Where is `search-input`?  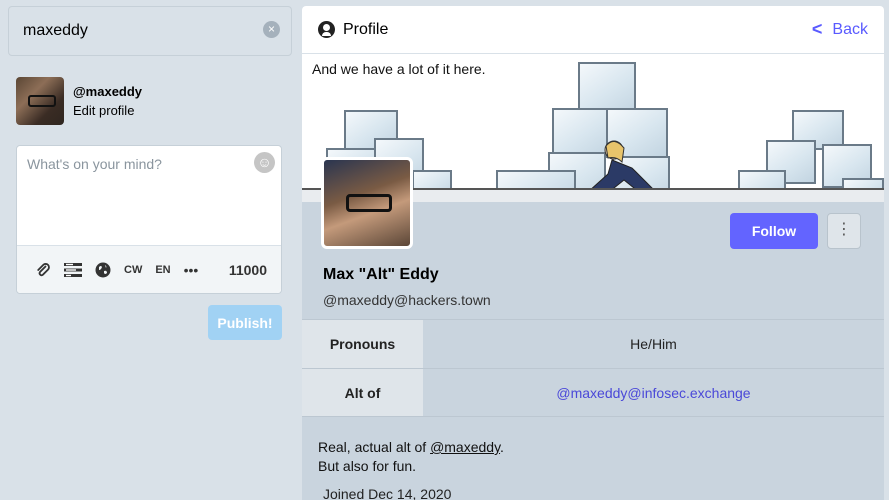
search-input is located at coordinates (150, 31).